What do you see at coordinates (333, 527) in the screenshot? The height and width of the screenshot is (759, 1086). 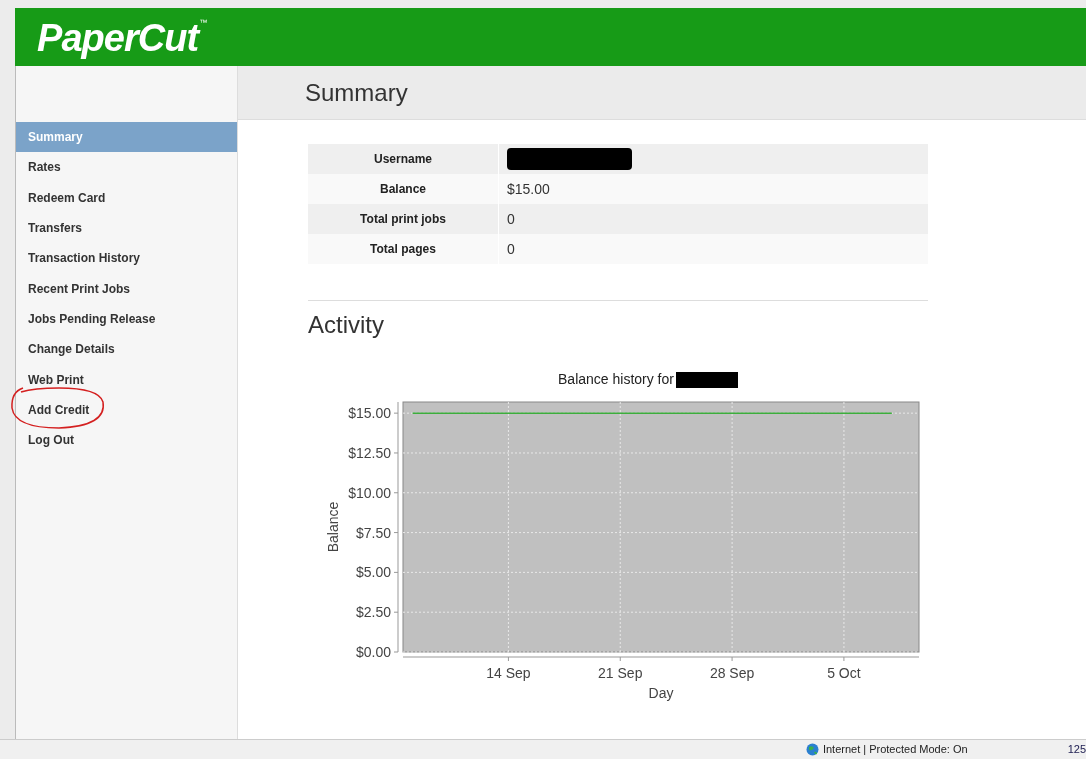 I see `y-axis-title: Balance` at bounding box center [333, 527].